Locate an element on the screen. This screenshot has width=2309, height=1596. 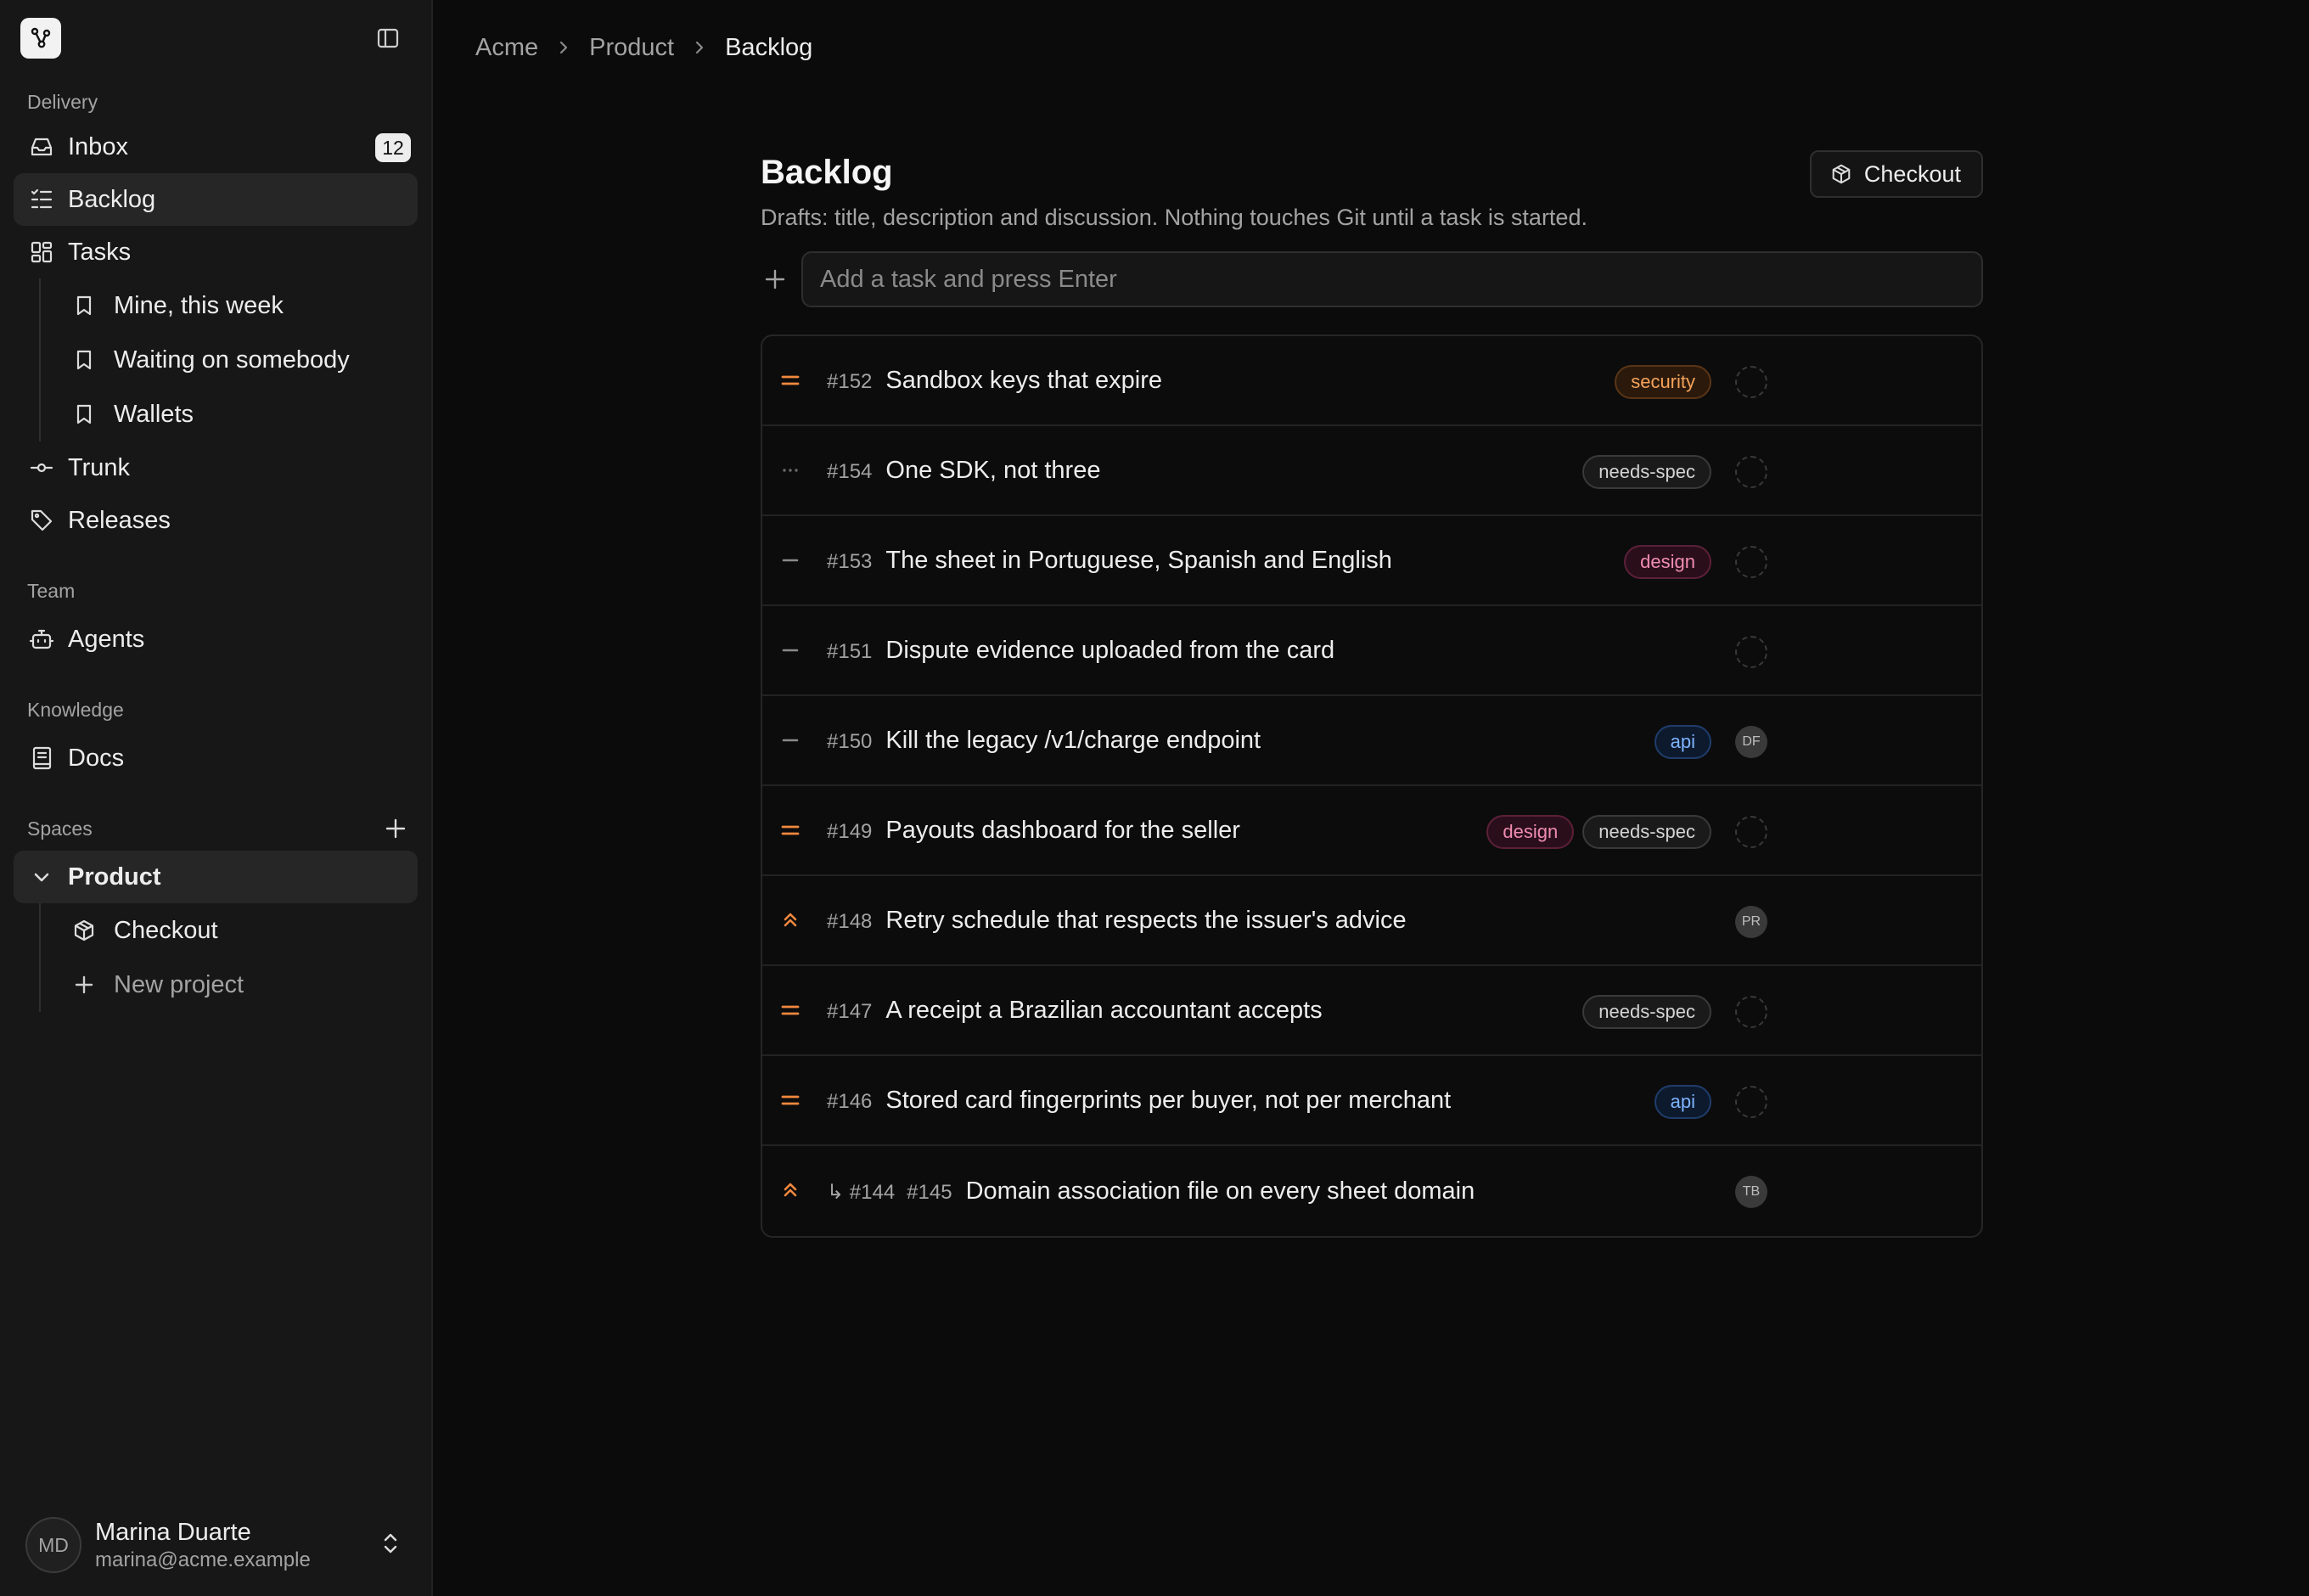
section-label-knowledge: Knowledge is located at coordinates (75, 709).